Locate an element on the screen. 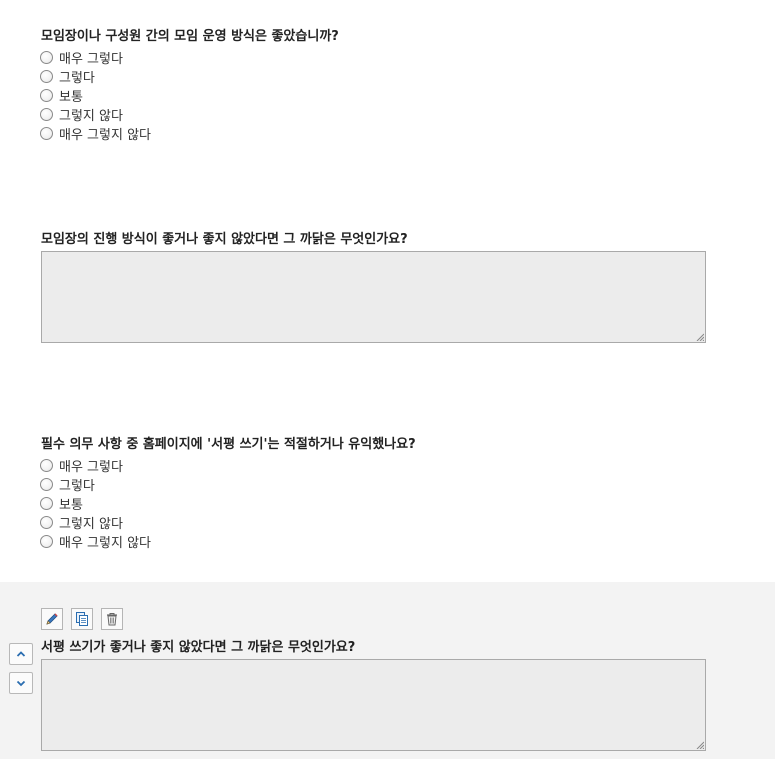 Image resolution: width=775 pixels, height=759 pixels. move-up-button is located at coordinates (21, 654).